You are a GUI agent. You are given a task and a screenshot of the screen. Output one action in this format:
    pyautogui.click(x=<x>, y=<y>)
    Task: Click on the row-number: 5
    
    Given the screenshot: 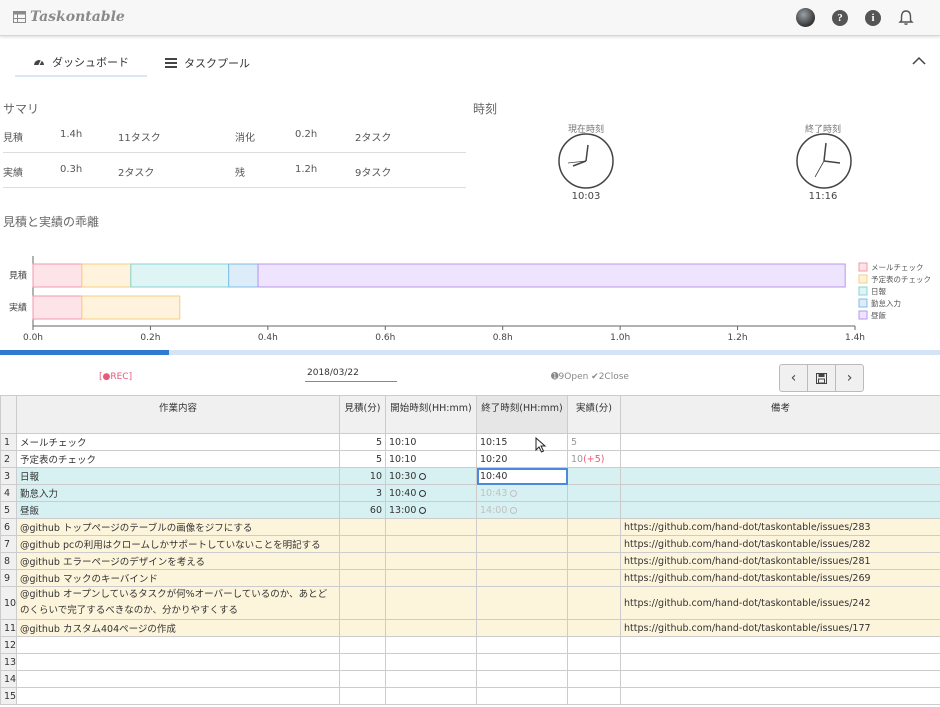 What is the action you would take?
    pyautogui.click(x=8, y=510)
    